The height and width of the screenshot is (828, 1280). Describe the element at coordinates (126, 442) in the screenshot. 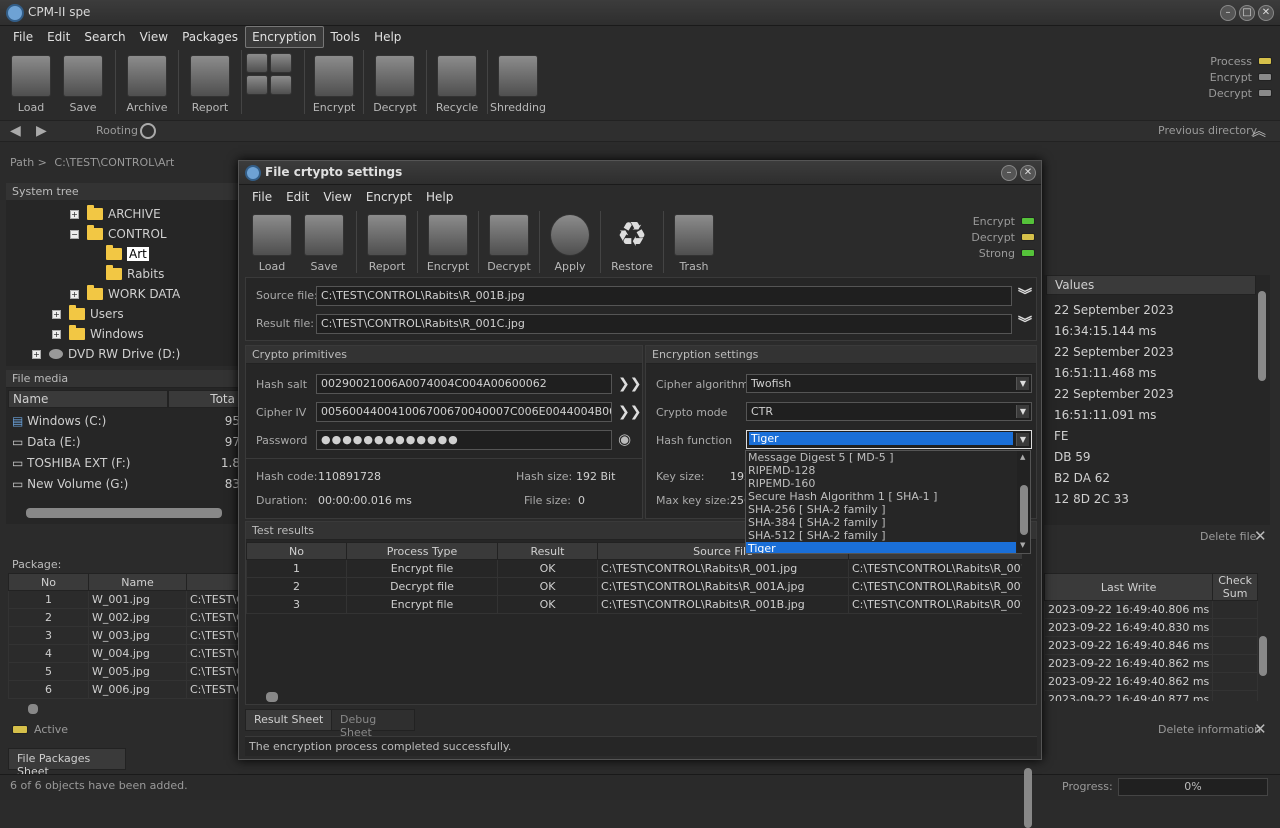

I see `media-row: ▭ Data (E:) 97` at that location.